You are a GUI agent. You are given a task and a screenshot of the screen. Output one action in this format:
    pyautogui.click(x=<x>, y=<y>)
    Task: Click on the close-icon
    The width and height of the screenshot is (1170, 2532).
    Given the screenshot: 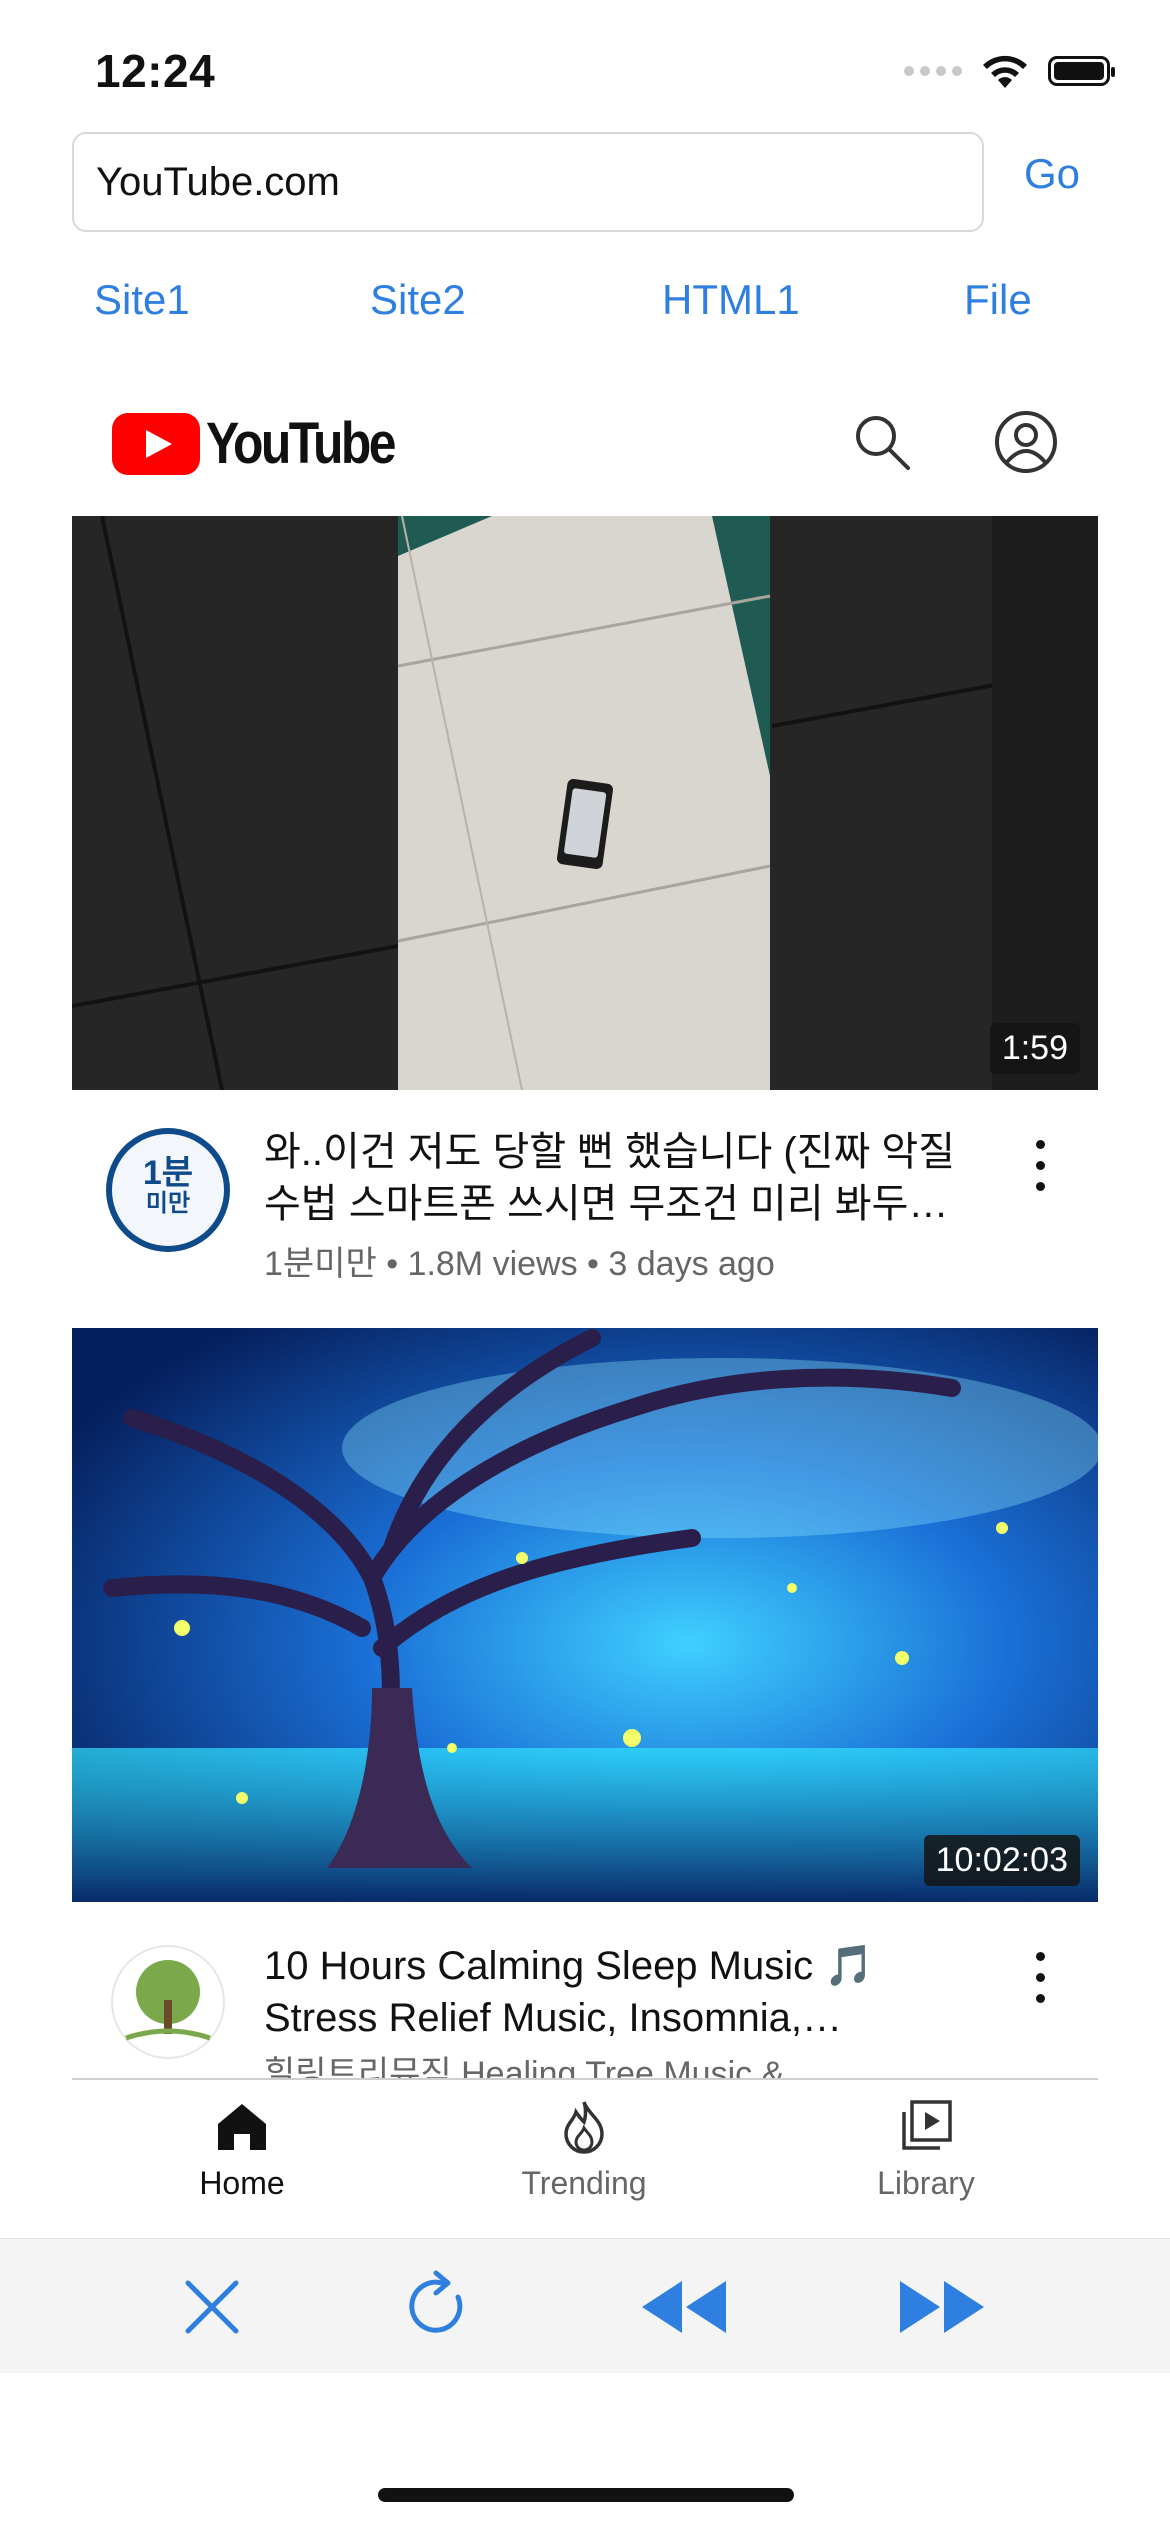 What is the action you would take?
    pyautogui.click(x=212, y=2307)
    